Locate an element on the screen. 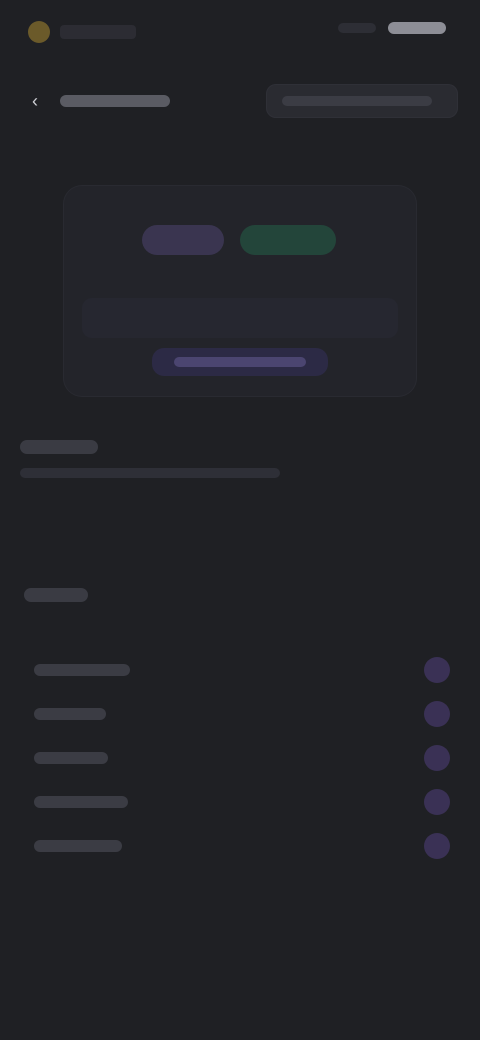 The image size is (480, 1040). section-intro is located at coordinates (240, 472).